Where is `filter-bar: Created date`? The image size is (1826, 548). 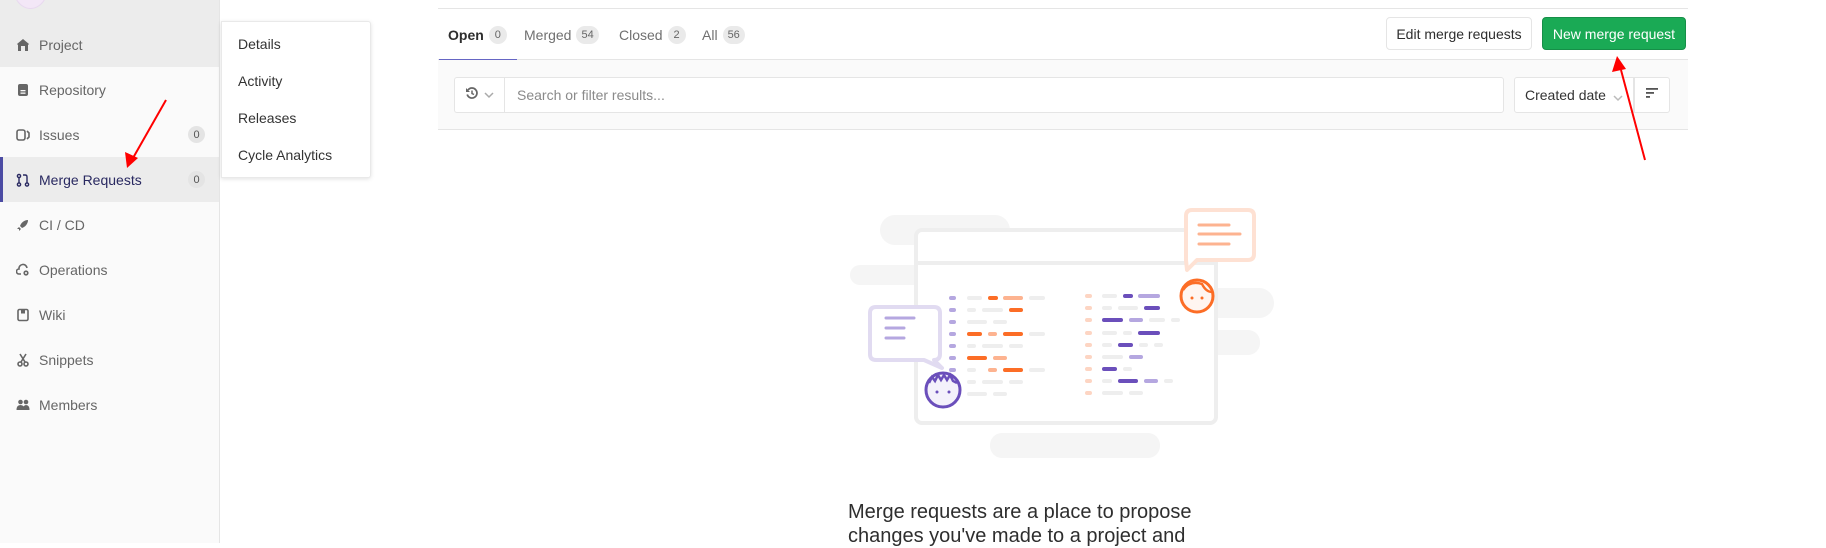 filter-bar: Created date is located at coordinates (1063, 95).